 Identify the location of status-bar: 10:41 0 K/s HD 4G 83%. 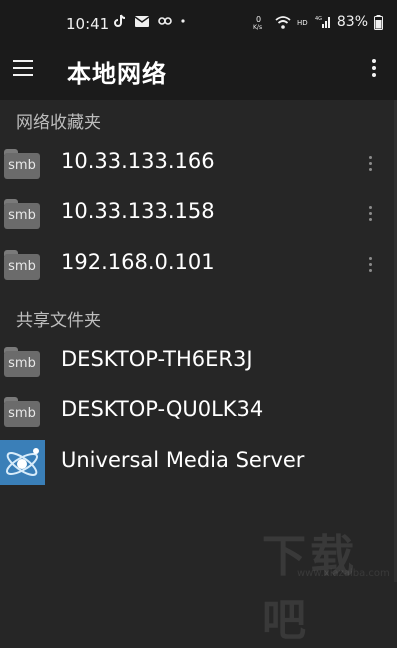
(198, 25).